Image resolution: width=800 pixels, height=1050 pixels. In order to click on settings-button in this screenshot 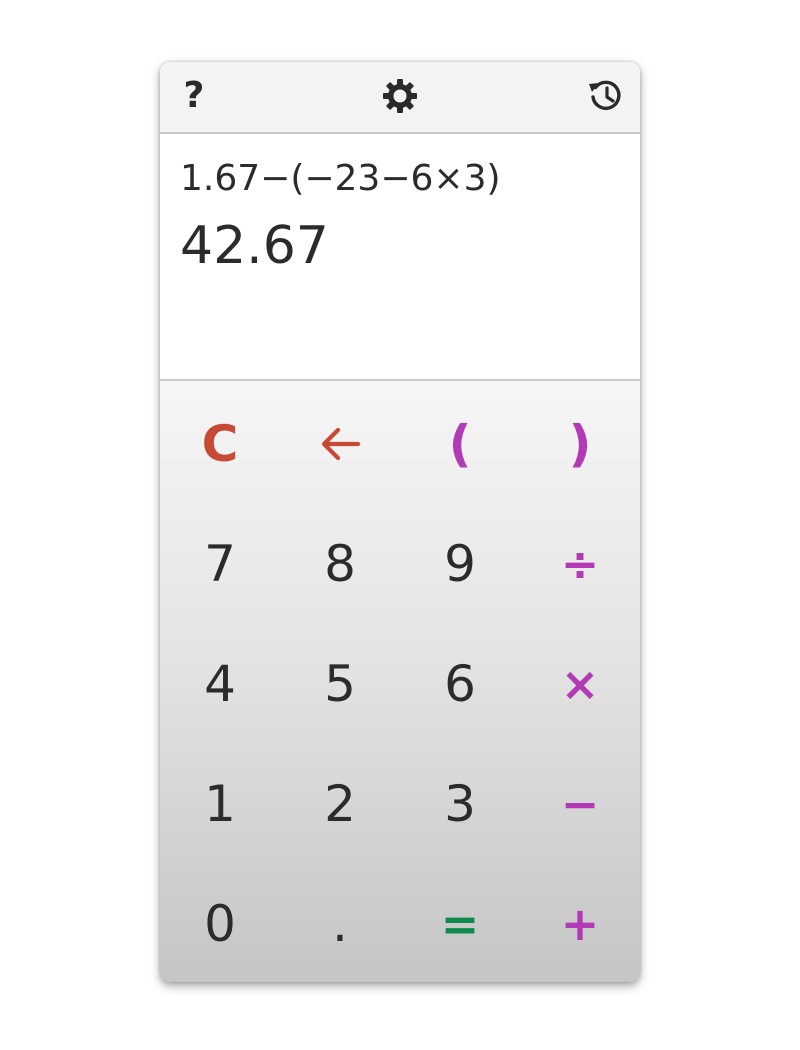, I will do `click(400, 96)`.